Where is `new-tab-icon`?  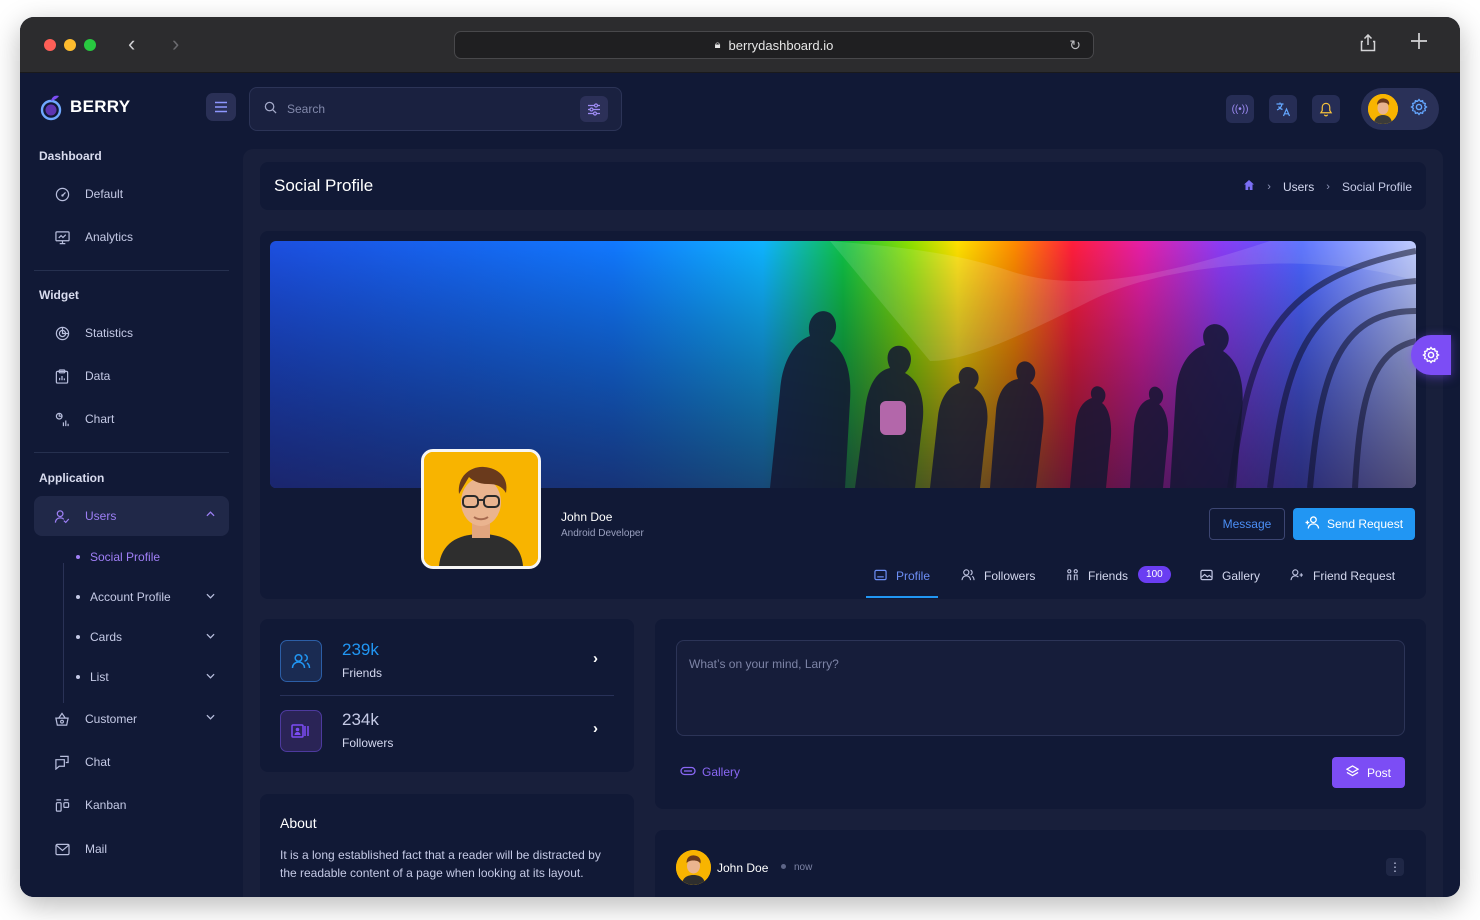 new-tab-icon is located at coordinates (1419, 44).